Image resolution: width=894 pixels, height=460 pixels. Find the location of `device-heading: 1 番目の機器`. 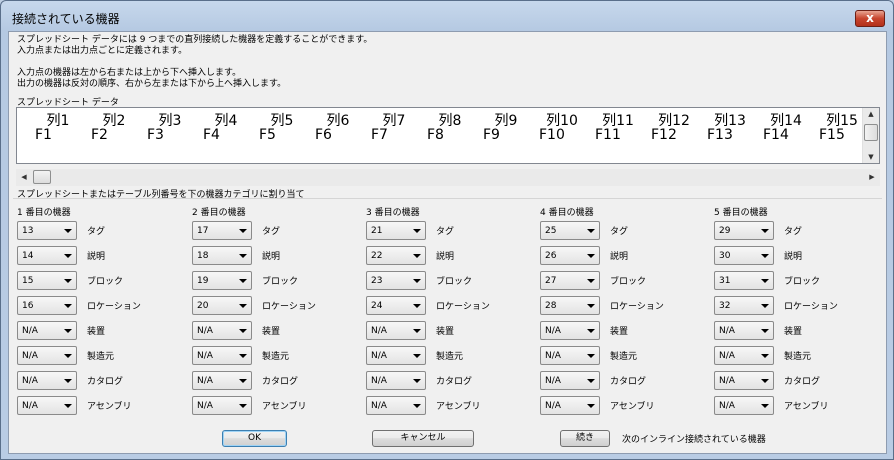

device-heading: 1 番目の機器 is located at coordinates (44, 213).